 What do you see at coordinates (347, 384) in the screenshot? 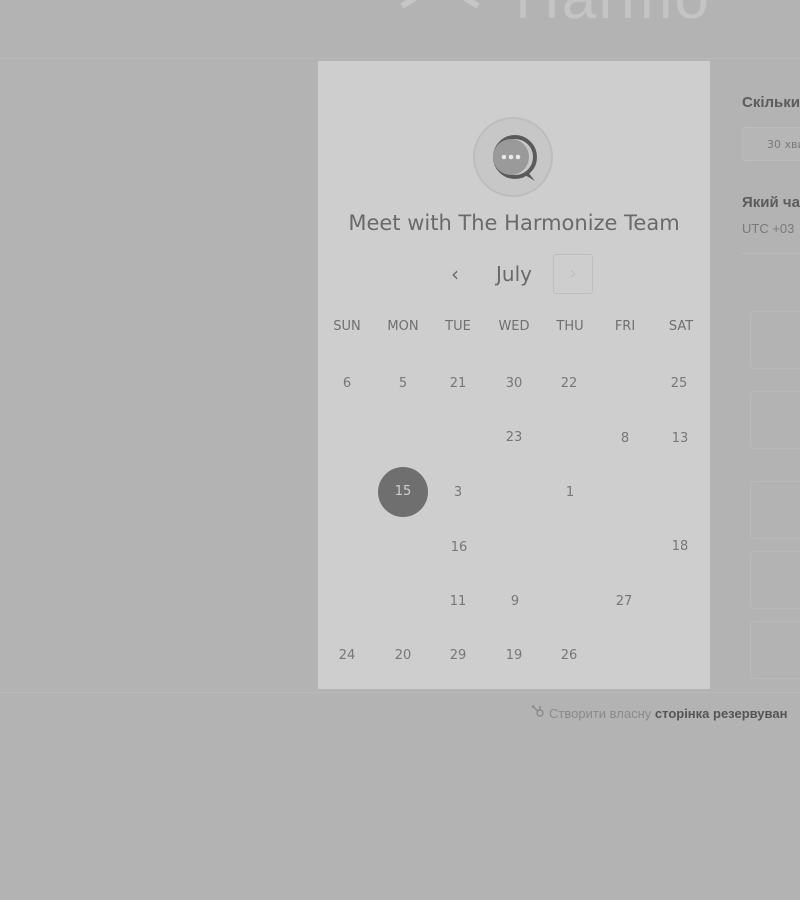
I see `calendar-day: 6` at bounding box center [347, 384].